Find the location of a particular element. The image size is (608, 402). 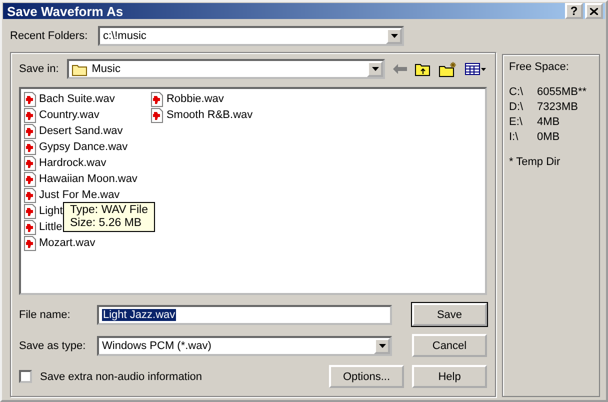

drive-letter: D:\ is located at coordinates (516, 107).